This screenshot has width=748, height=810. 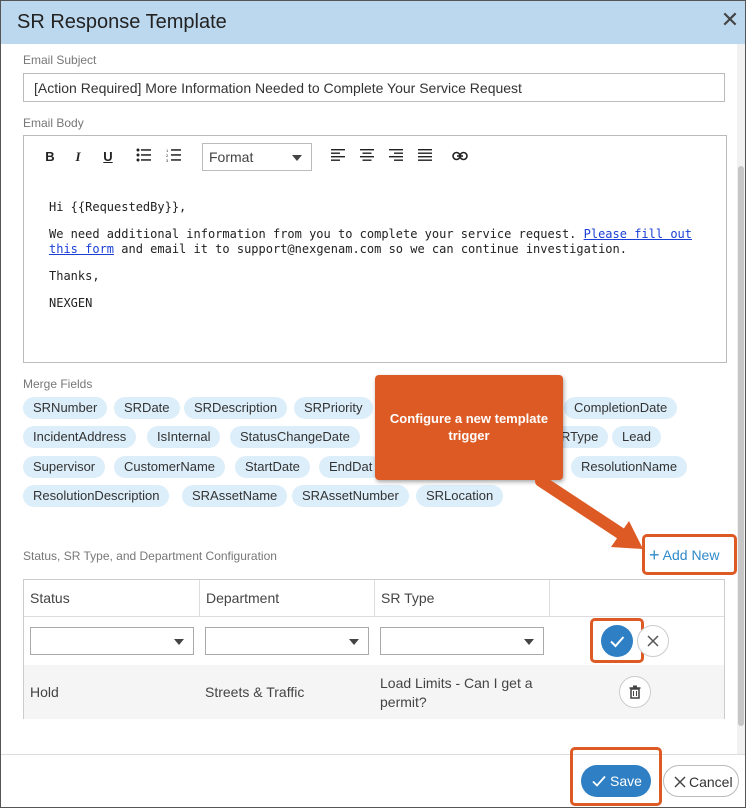 What do you see at coordinates (636, 437) in the screenshot?
I see `merge-chip-lead: Lead` at bounding box center [636, 437].